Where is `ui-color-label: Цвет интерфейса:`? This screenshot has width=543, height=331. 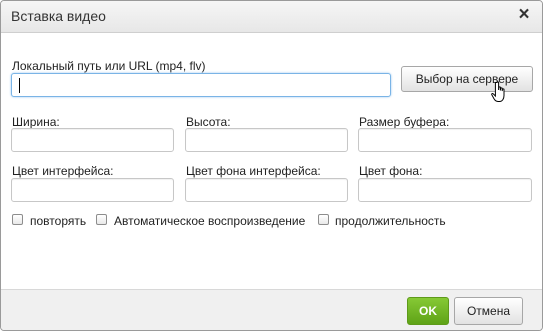
ui-color-label: Цвет интерфейса: is located at coordinates (63, 171).